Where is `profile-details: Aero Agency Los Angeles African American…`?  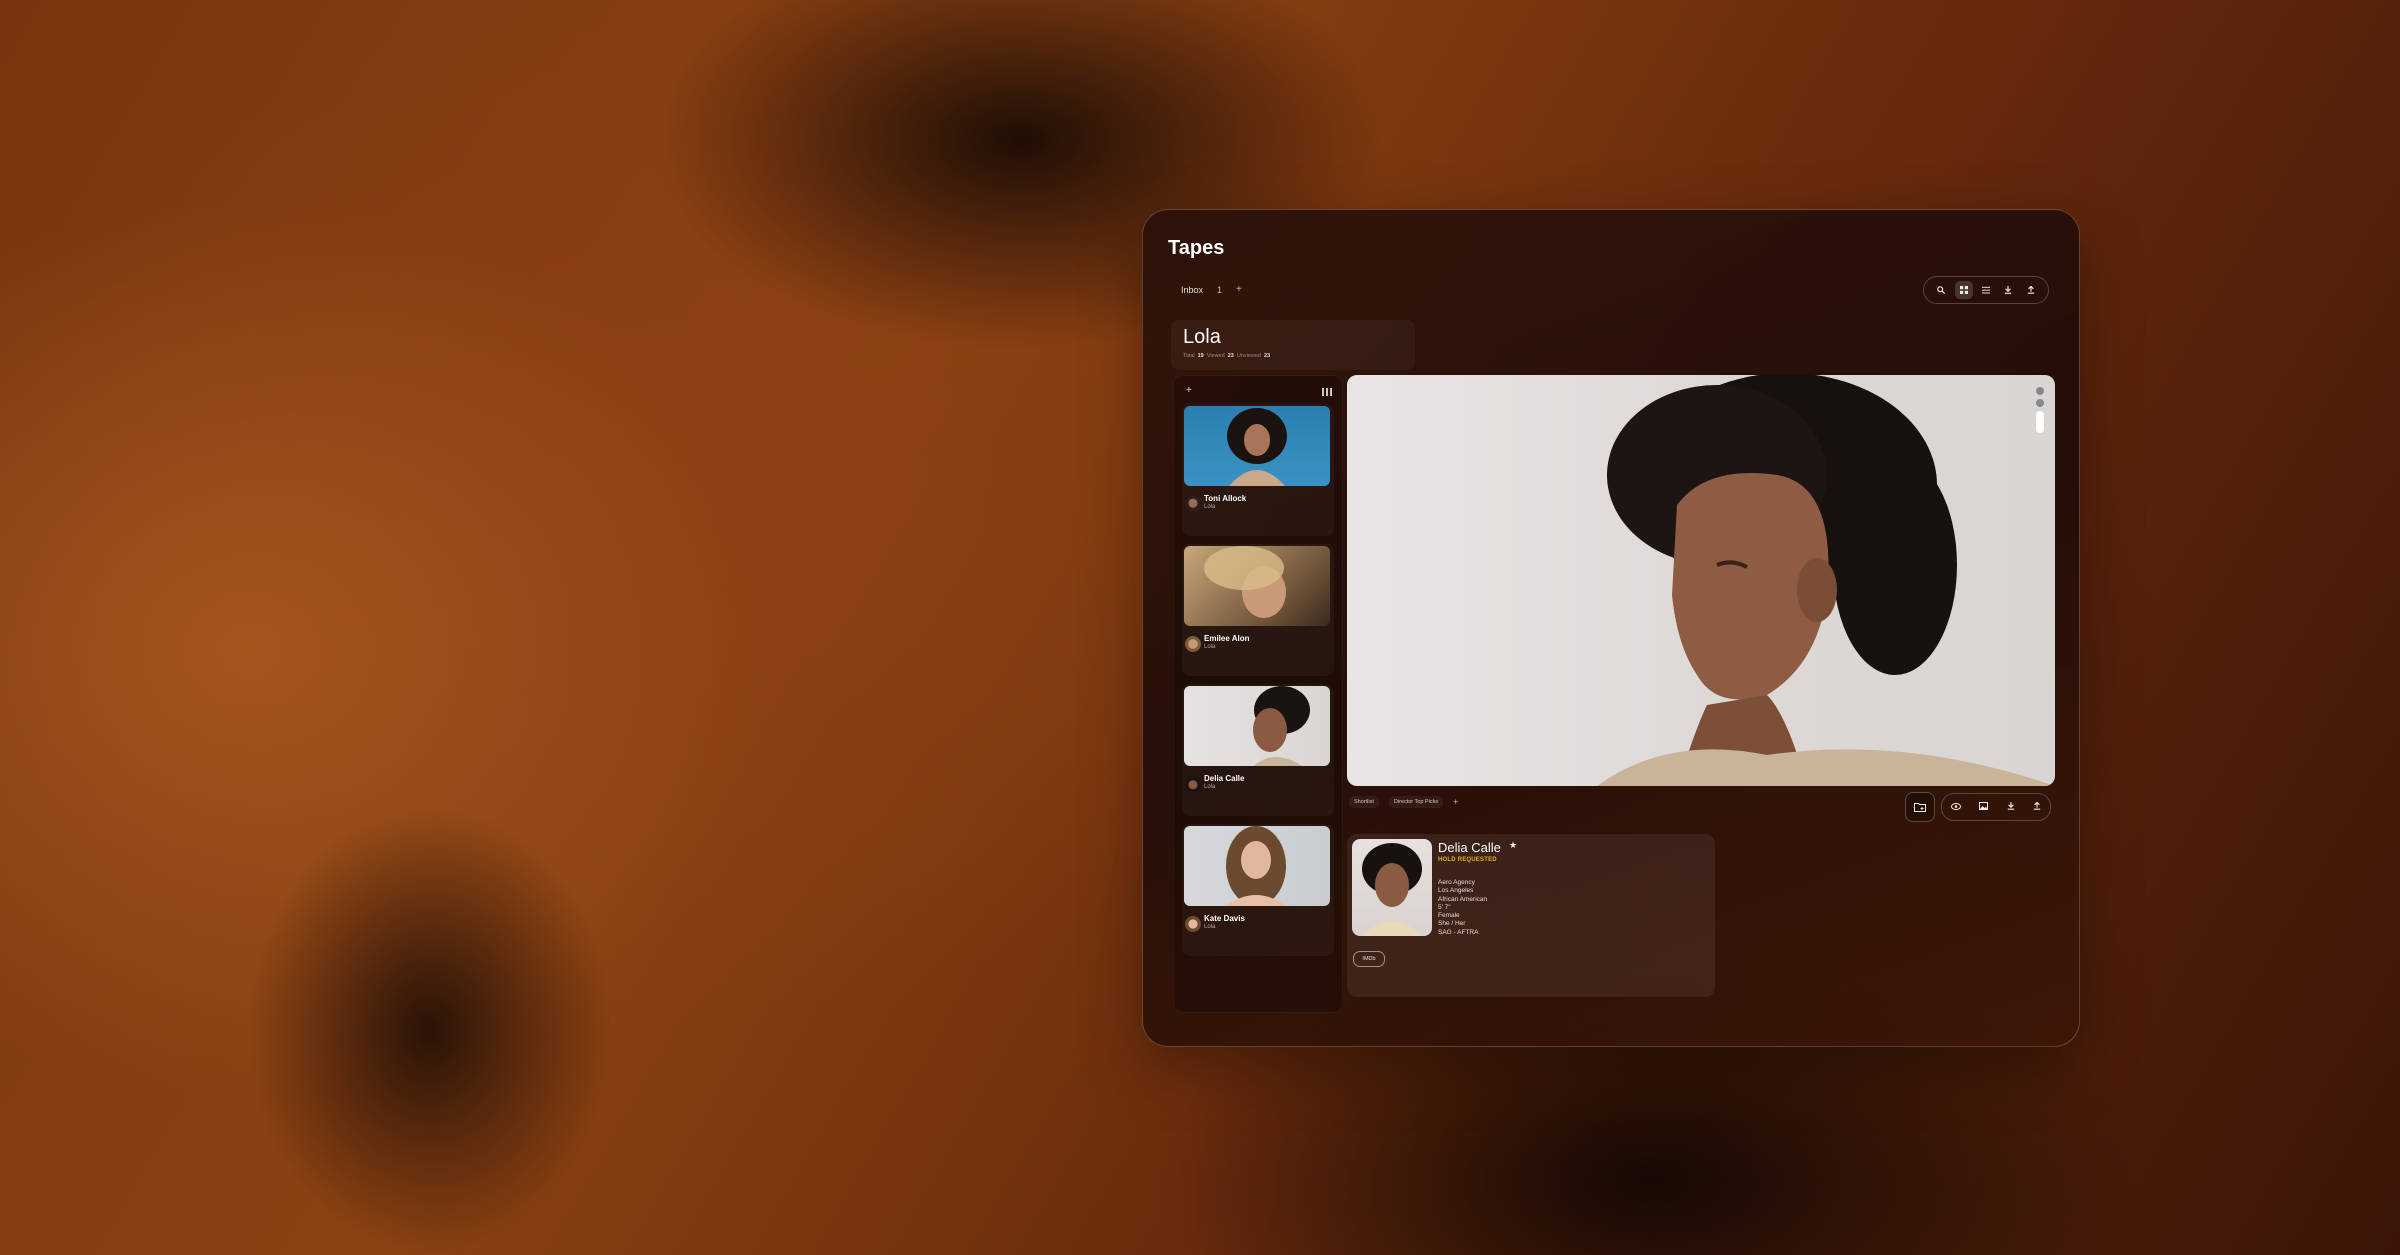
profile-details: Aero Agency Los Angeles African American… is located at coordinates (1462, 908).